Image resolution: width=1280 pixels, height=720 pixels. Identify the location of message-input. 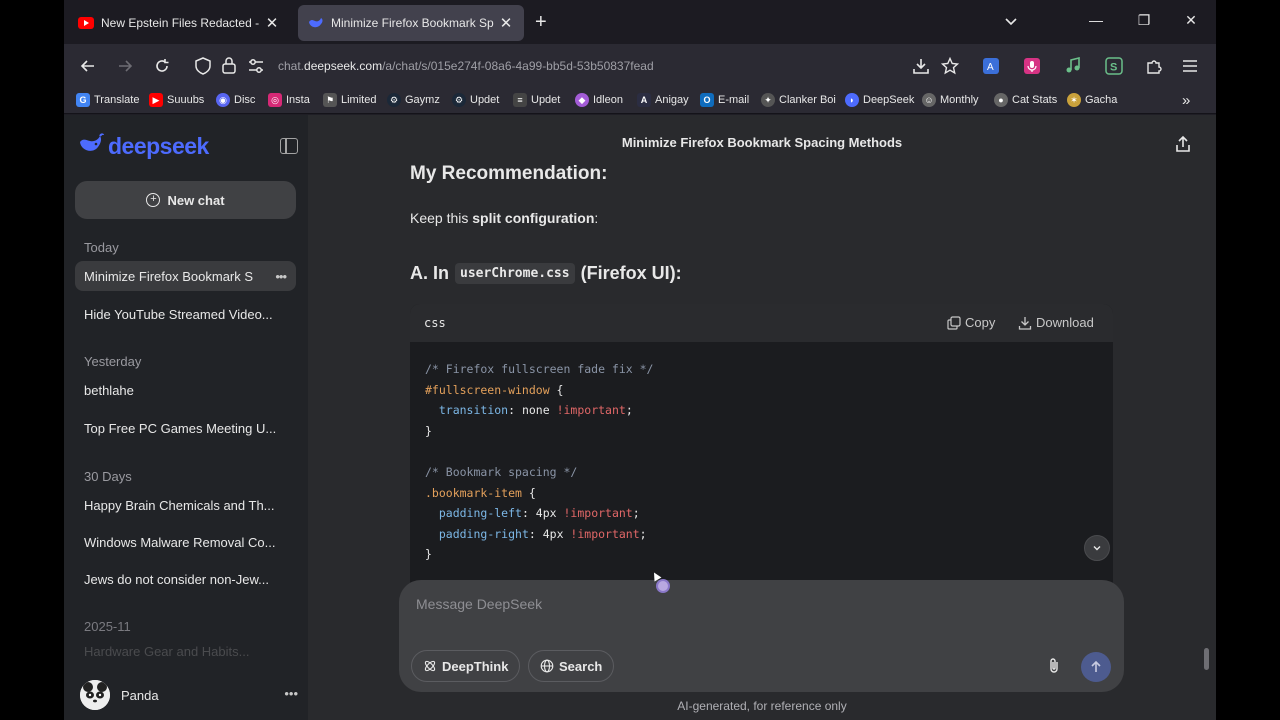
(716, 604).